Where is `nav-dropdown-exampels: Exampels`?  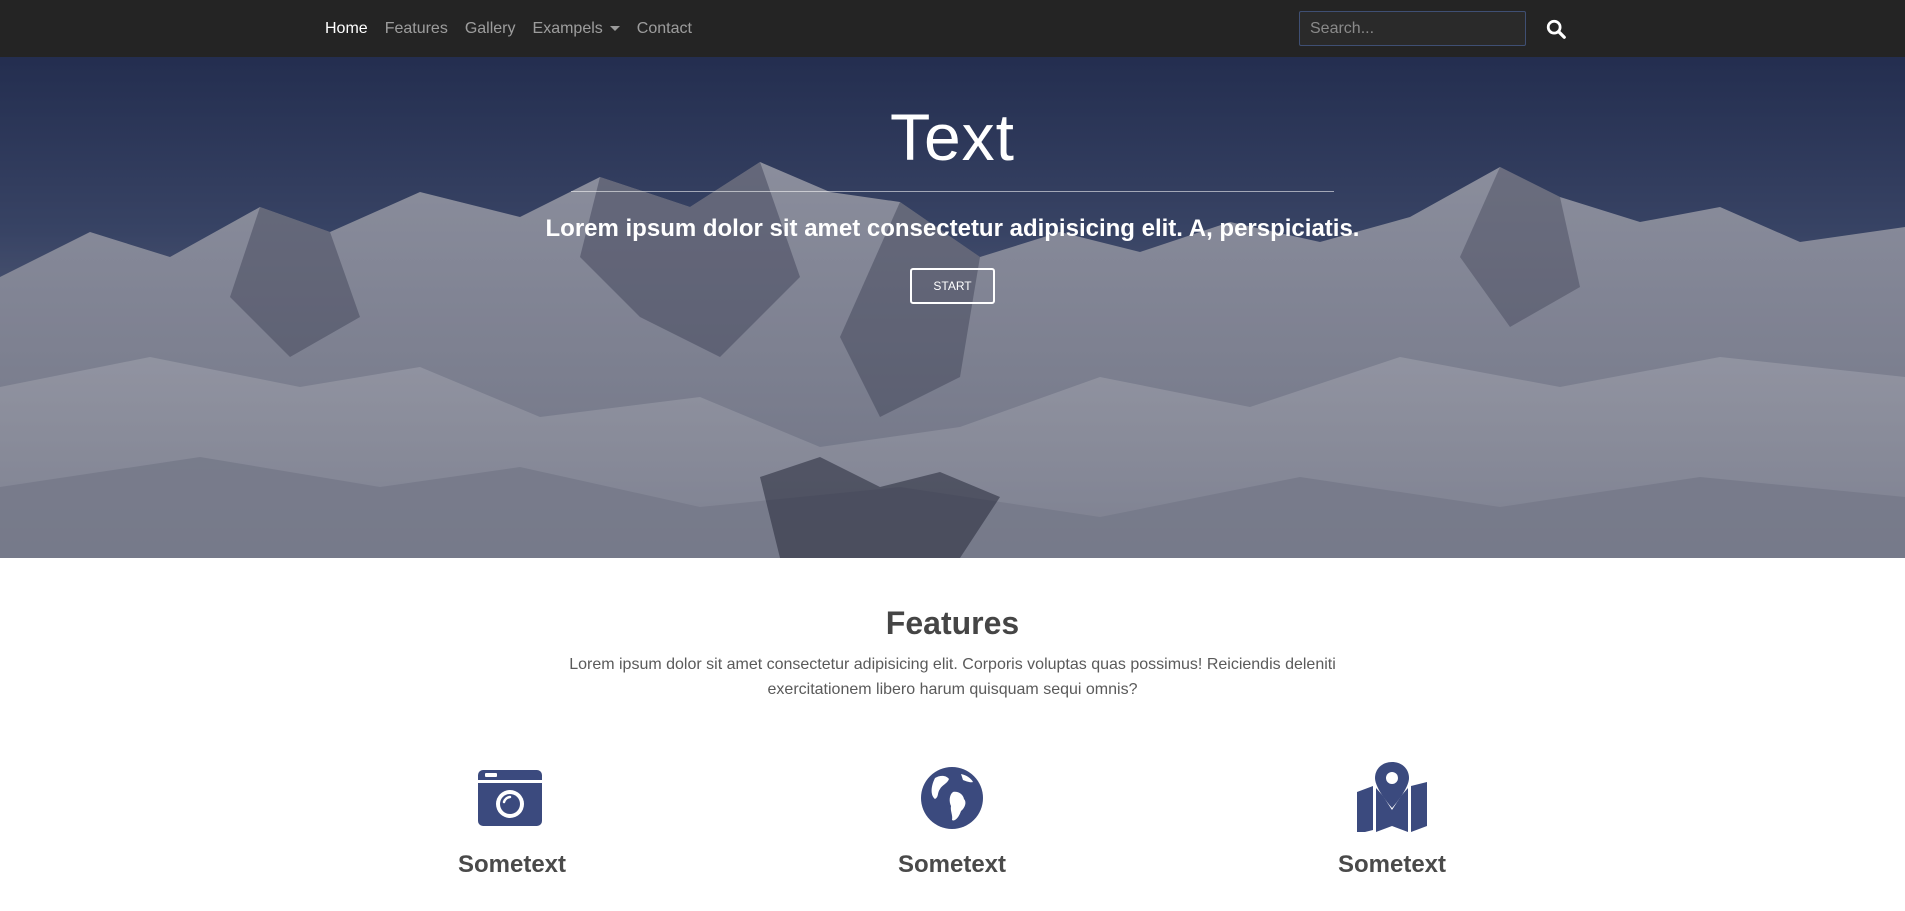
nav-dropdown-exampels: Exampels is located at coordinates (576, 29).